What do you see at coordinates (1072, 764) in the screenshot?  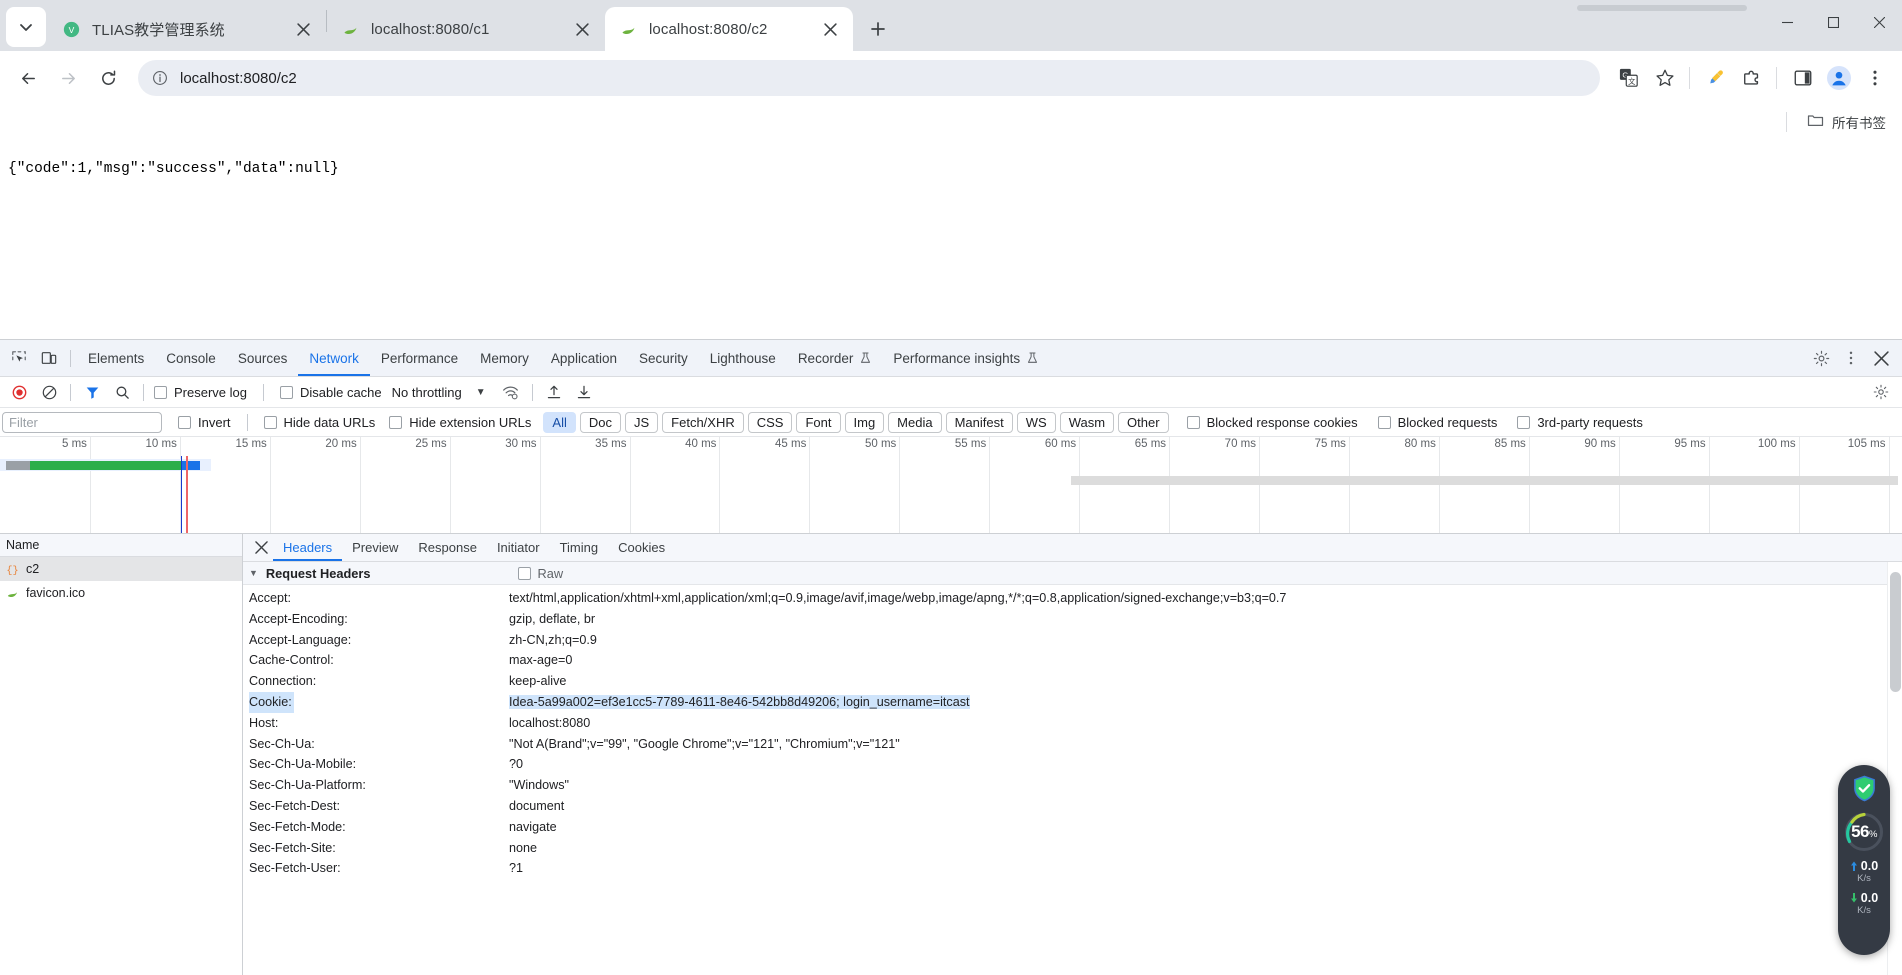 I see `header-row: Sec-Ch-Ua-Mobile: ?0` at bounding box center [1072, 764].